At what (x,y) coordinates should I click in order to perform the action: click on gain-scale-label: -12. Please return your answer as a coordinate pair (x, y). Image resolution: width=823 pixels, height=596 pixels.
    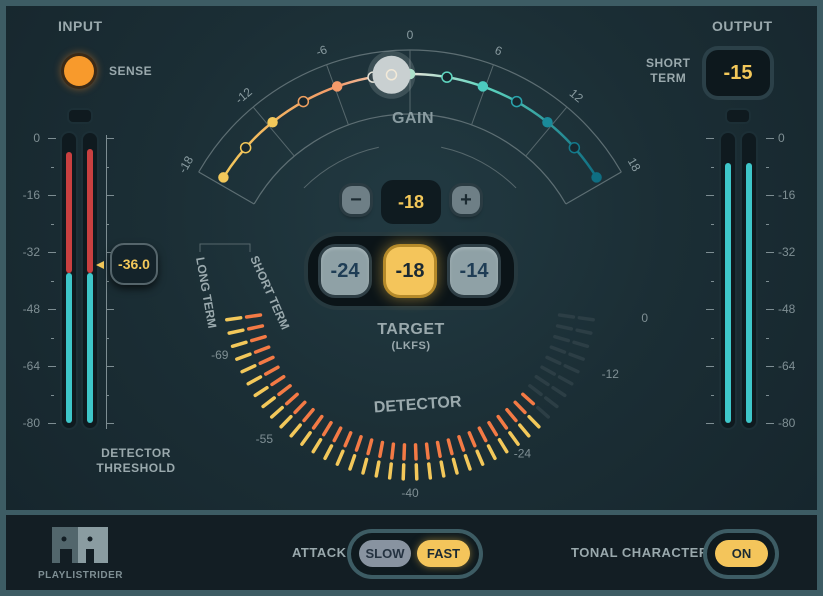
    Looking at the image, I should click on (243, 96).